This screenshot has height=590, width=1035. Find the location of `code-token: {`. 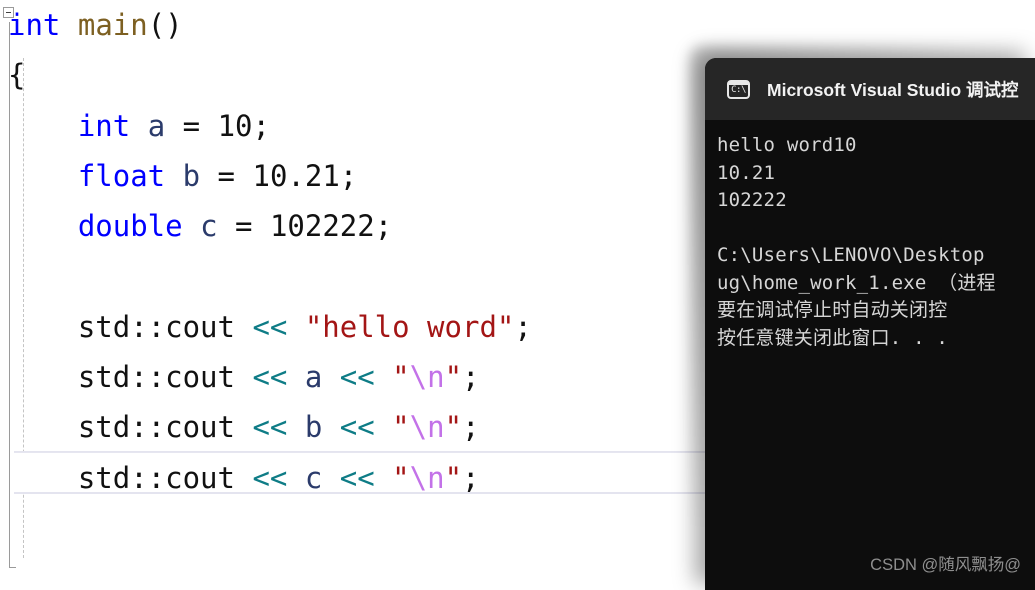

code-token: { is located at coordinates (17, 75).